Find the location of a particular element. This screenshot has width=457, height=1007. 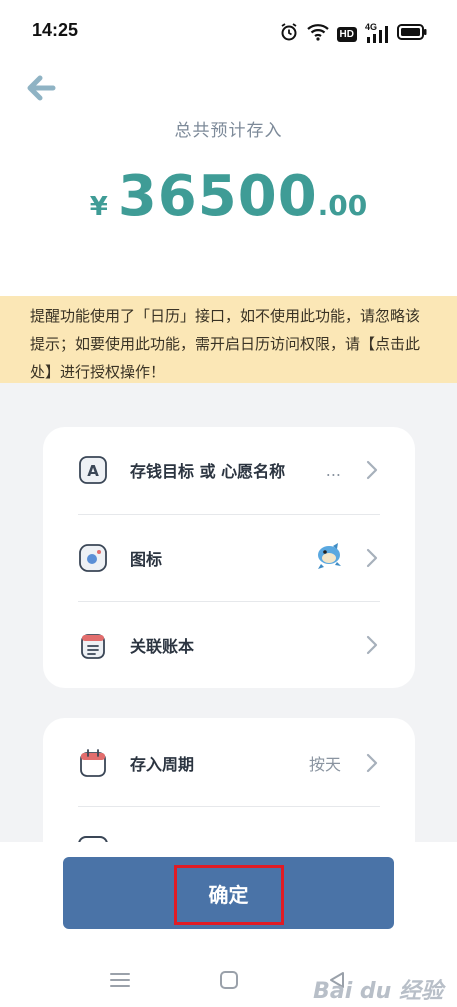

svg-text: A is located at coordinates (93, 471).